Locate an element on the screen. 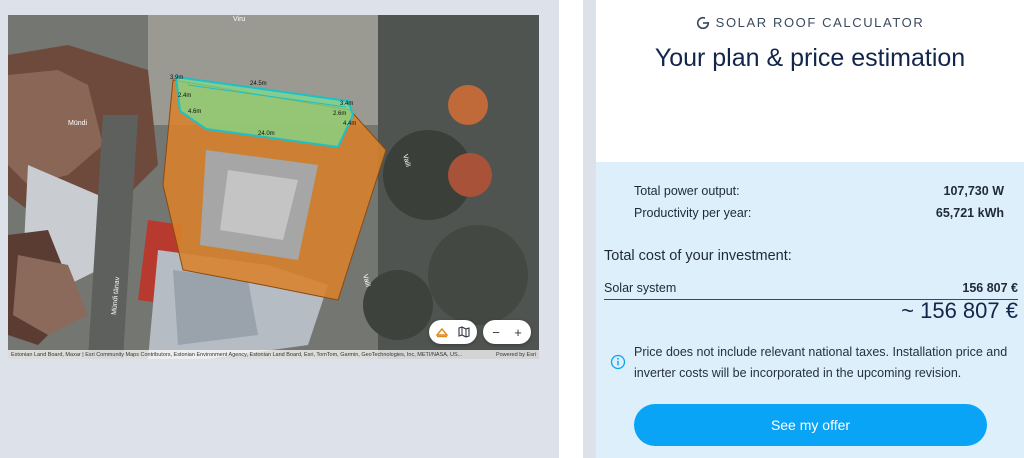  brand: SOLAR ROOF CALCULATOR is located at coordinates (810, 22).